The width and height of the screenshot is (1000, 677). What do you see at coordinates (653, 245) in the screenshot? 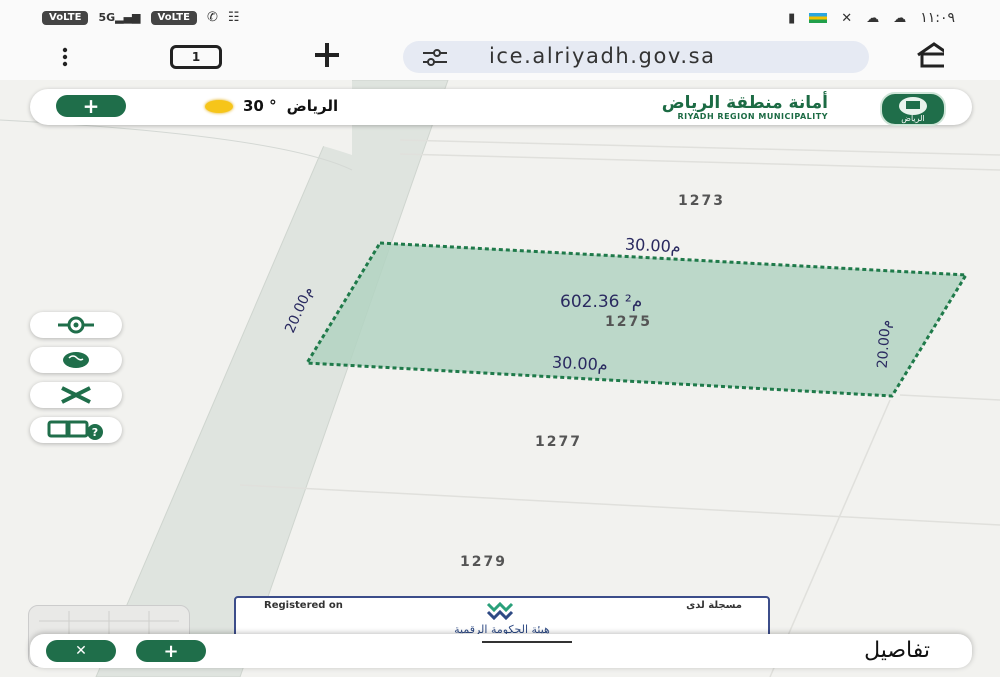
I see `top-dimension-label: 30.00م` at bounding box center [653, 245].